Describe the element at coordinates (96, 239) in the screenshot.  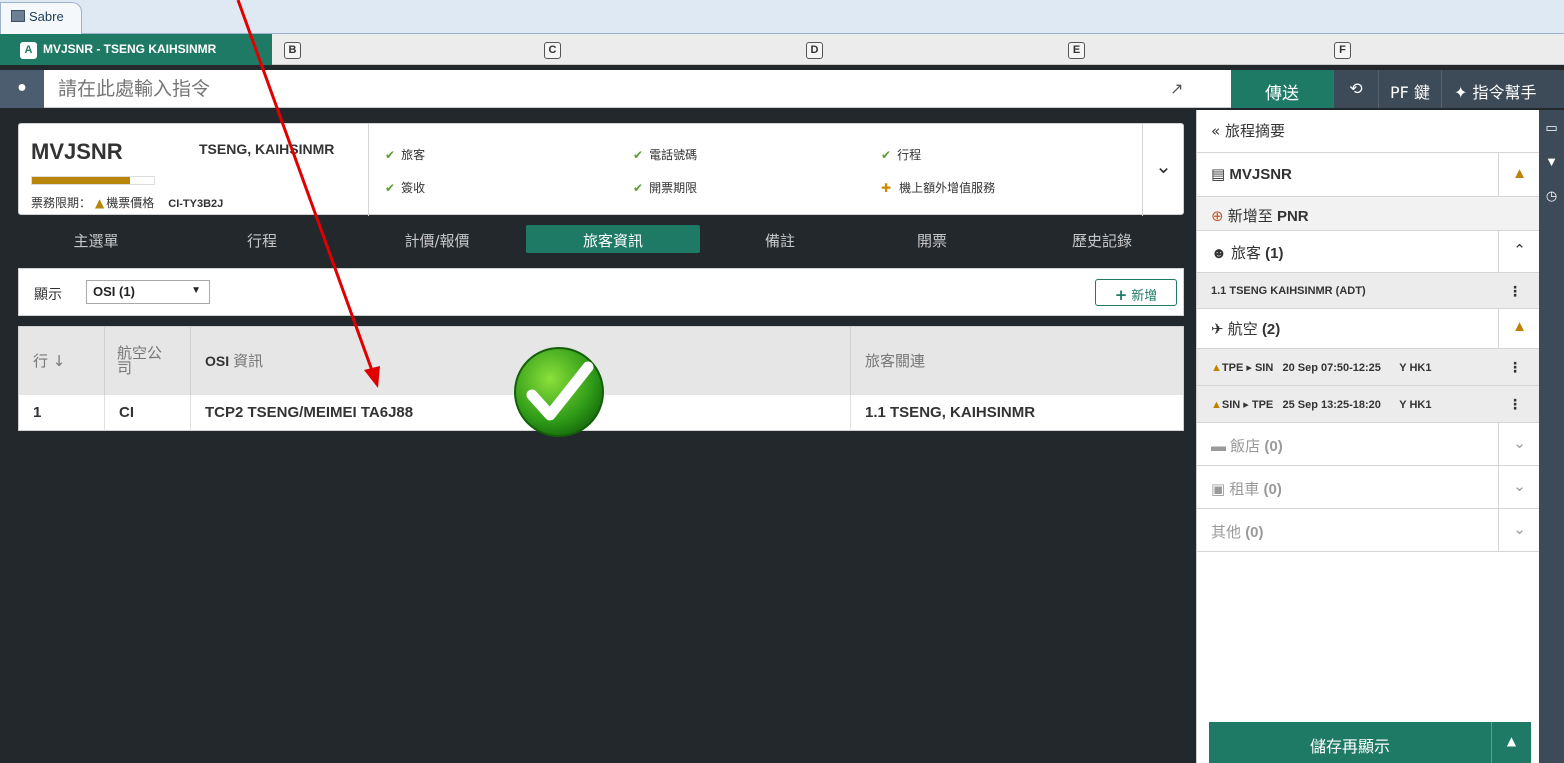
I see `tab-main-menu: 主選單` at that location.